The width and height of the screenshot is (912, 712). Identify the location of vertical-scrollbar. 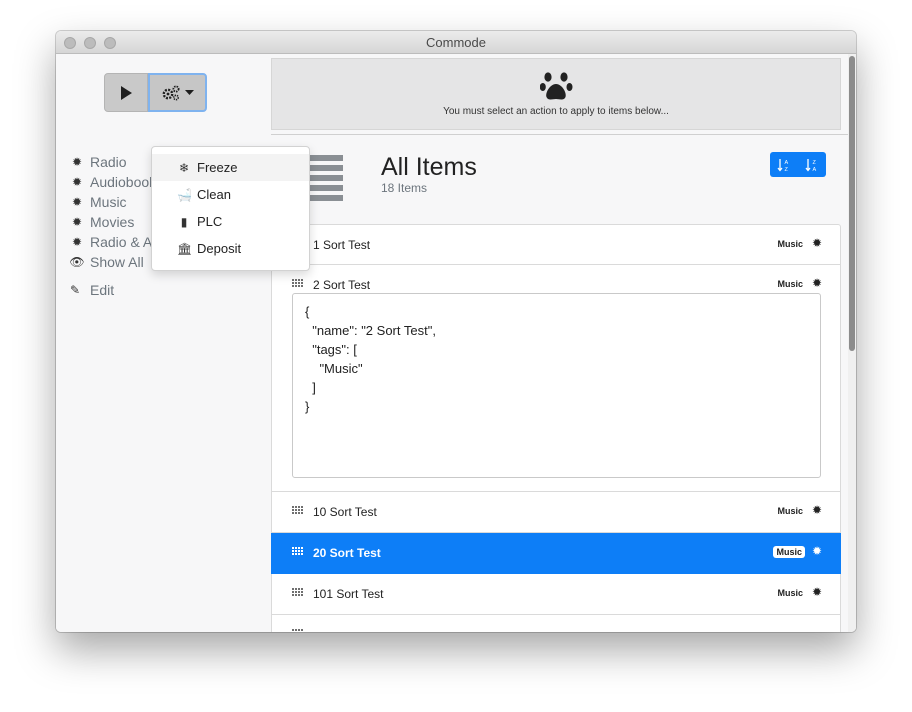
(852, 343).